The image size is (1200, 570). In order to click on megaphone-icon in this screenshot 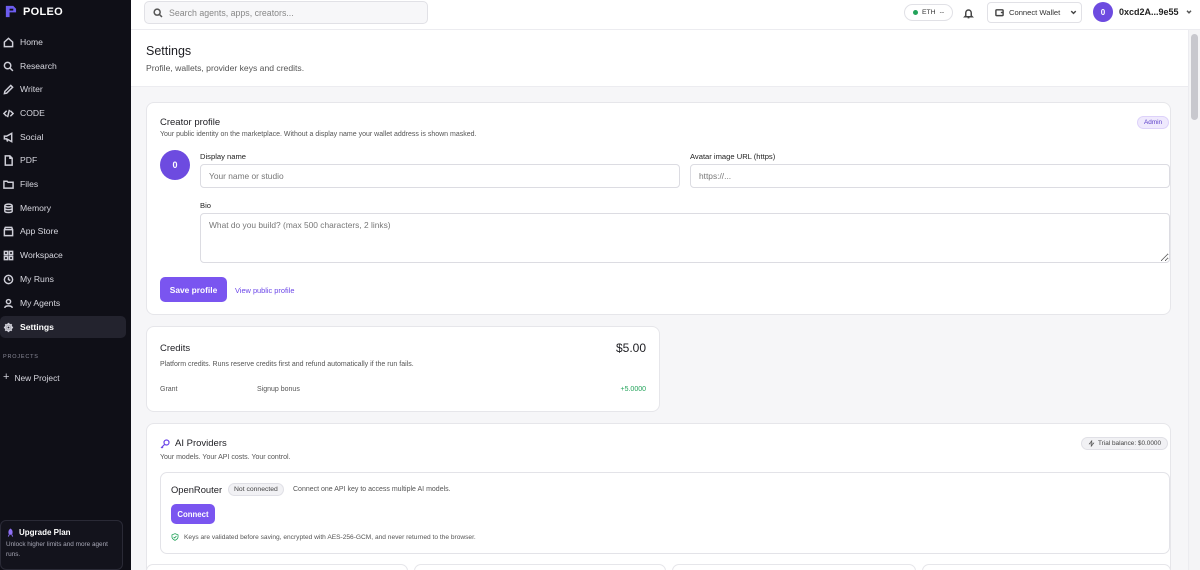, I will do `click(8, 137)`.